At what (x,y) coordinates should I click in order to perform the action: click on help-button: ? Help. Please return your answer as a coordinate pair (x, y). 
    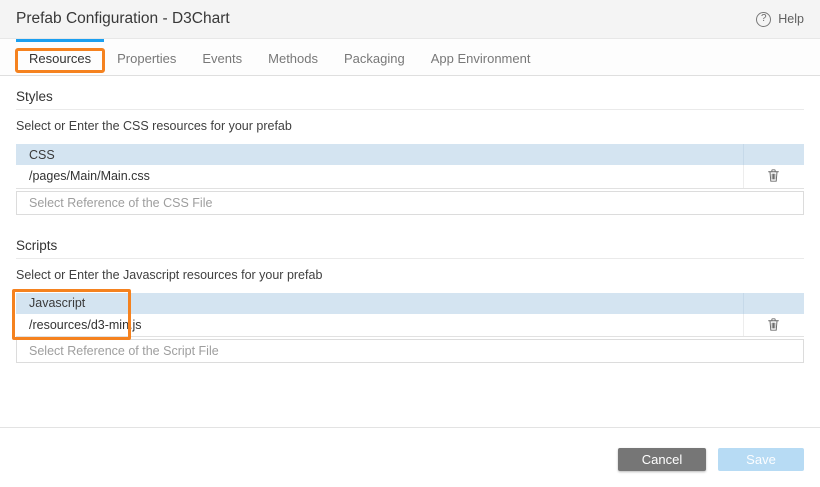
    Looking at the image, I should click on (780, 19).